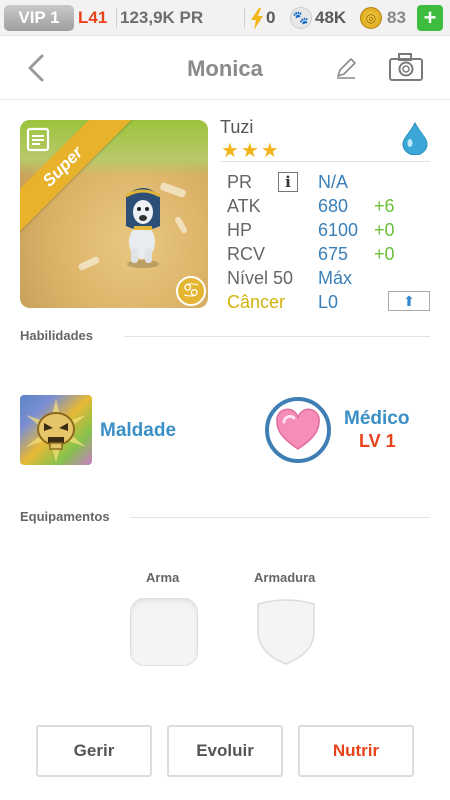 This screenshot has height=800, width=450. What do you see at coordinates (335, 278) in the screenshot?
I see `level-value: Máx` at bounding box center [335, 278].